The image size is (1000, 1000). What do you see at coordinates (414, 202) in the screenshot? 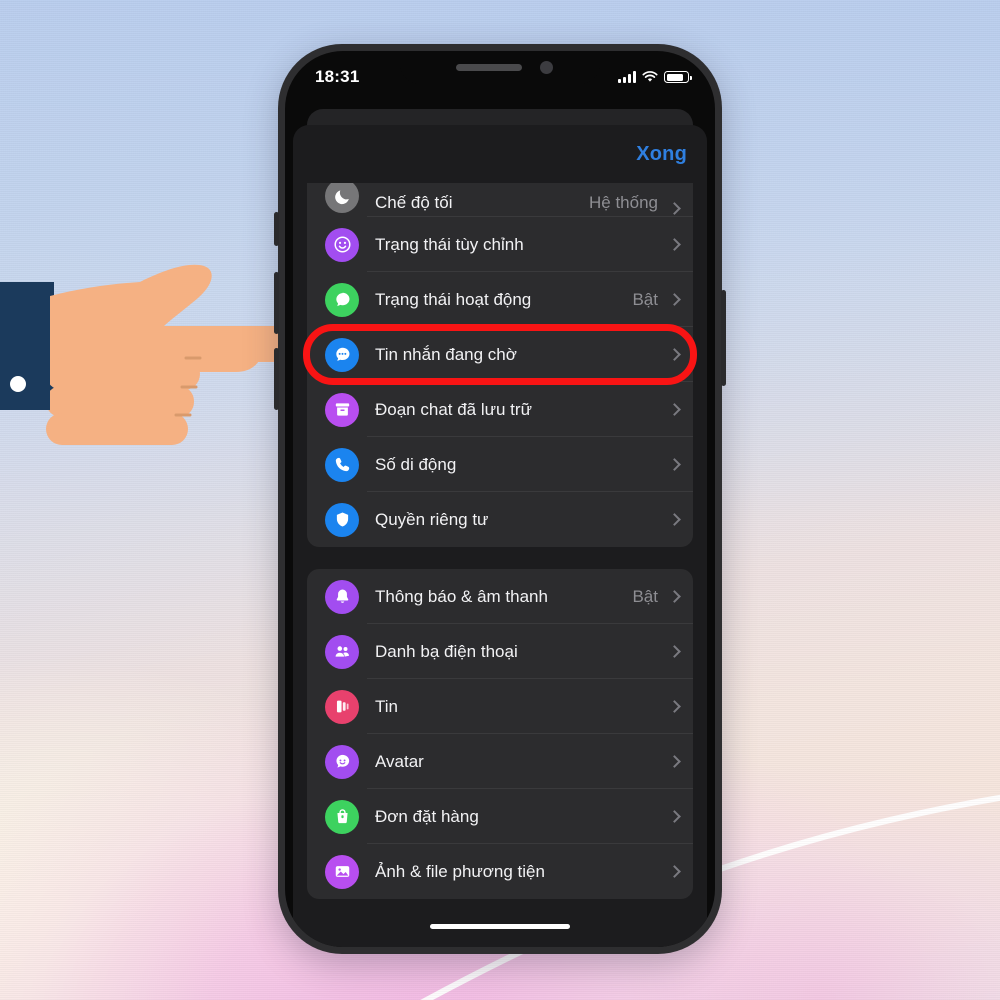
I see `settings-row-label: Chế độ tối` at bounding box center [414, 202].